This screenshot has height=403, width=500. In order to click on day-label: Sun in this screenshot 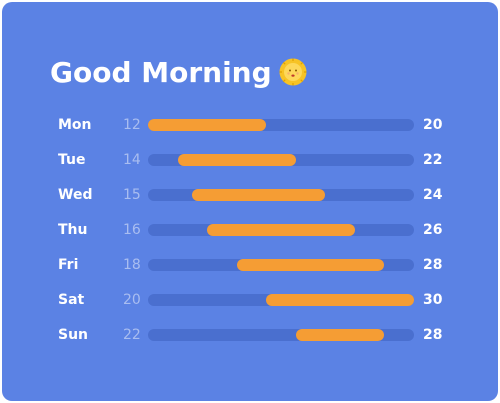, I will do `click(73, 335)`.